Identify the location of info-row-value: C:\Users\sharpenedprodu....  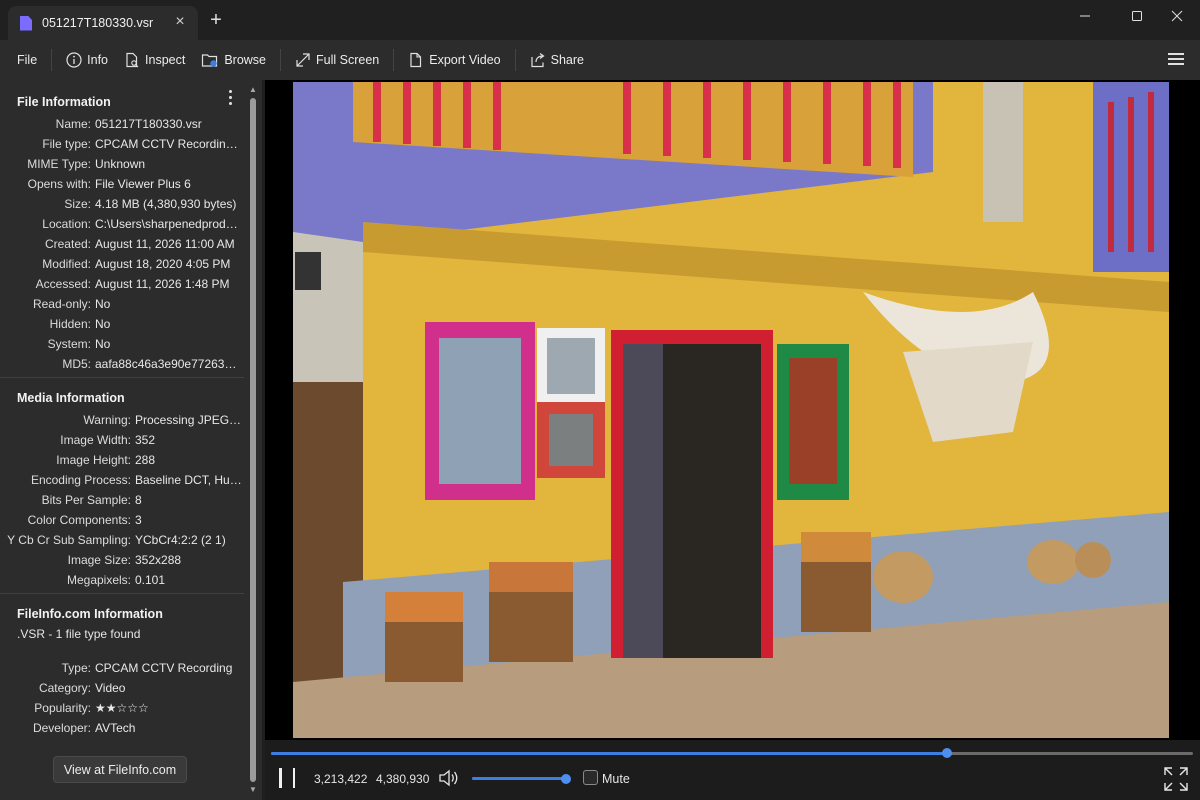
(169, 224).